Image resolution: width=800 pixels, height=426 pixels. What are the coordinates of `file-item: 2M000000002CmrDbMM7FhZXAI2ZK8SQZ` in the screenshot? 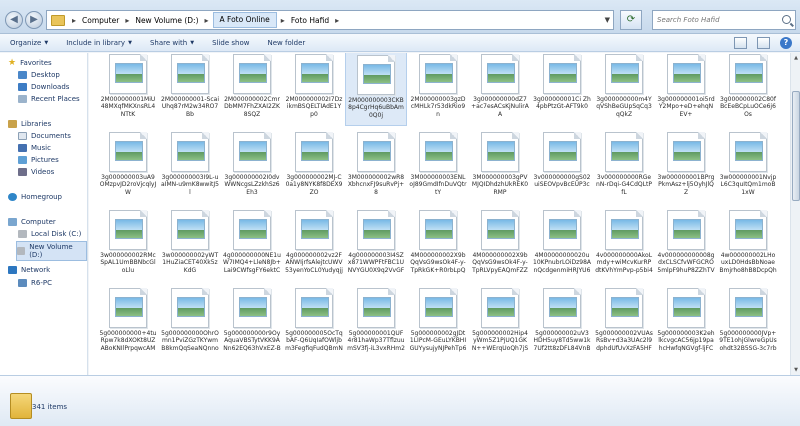 It's located at (252, 89).